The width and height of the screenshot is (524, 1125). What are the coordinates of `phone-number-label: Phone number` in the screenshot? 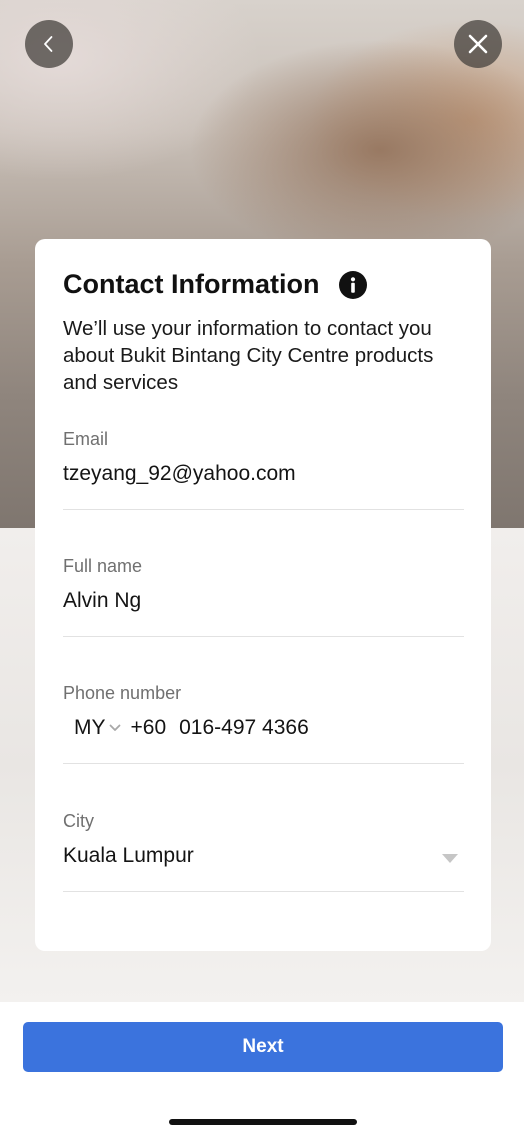 It's located at (122, 693).